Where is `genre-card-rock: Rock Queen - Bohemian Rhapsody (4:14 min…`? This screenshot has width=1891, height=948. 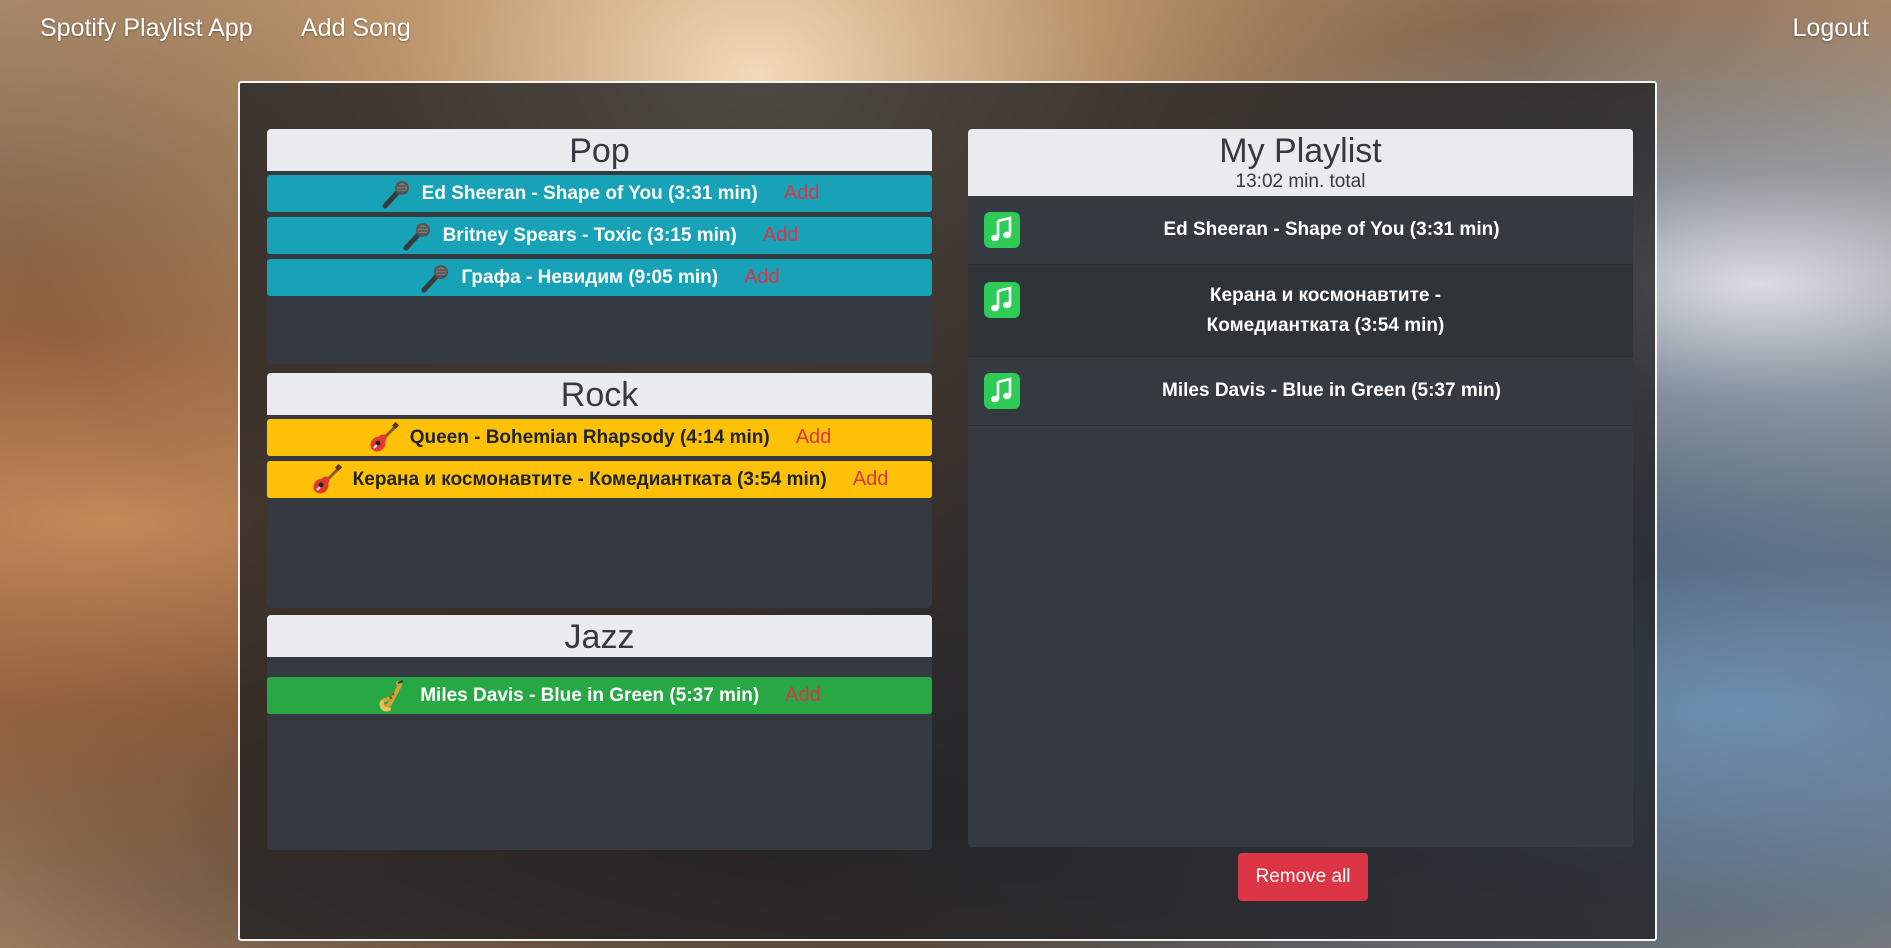 genre-card-rock: Rock Queen - Bohemian Rhapsody (4:14 min… is located at coordinates (599, 490).